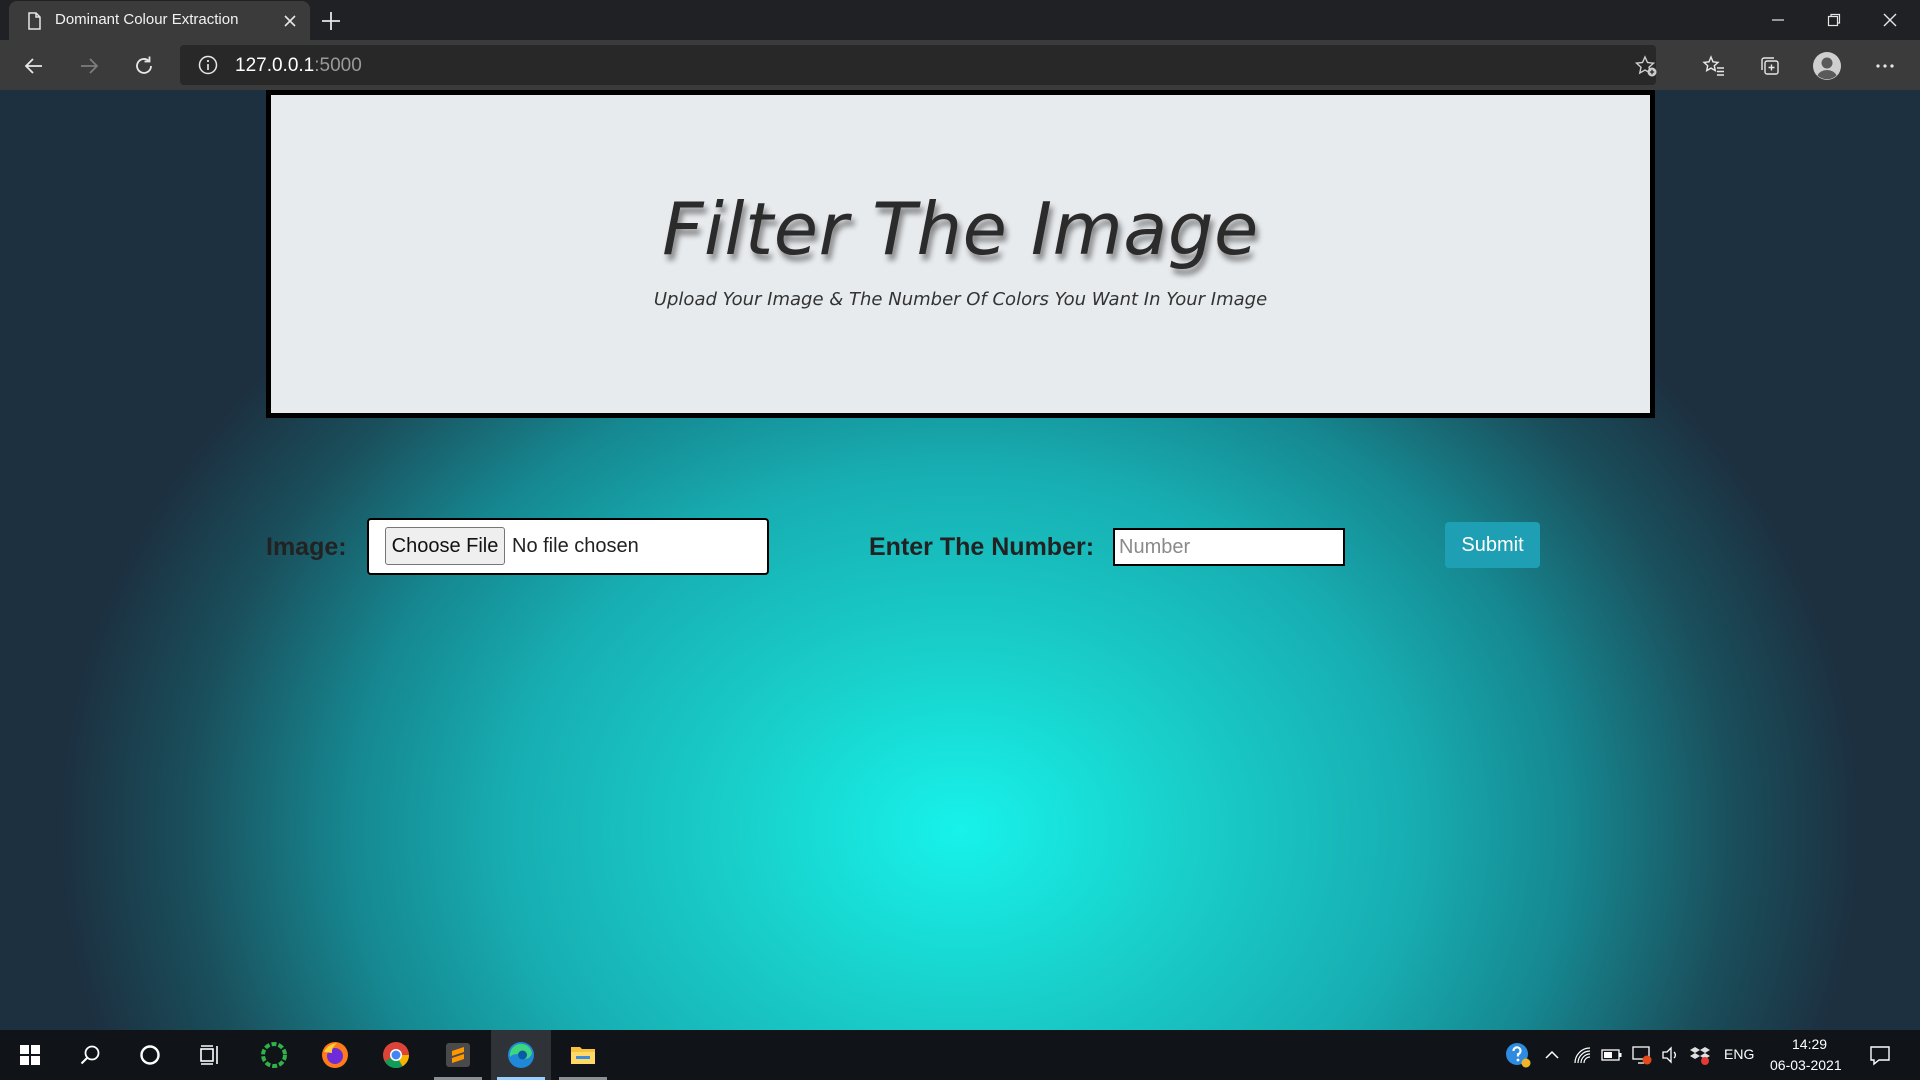 Image resolution: width=1920 pixels, height=1080 pixels. What do you see at coordinates (445, 546) in the screenshot?
I see `choose-file-button: Choose File` at bounding box center [445, 546].